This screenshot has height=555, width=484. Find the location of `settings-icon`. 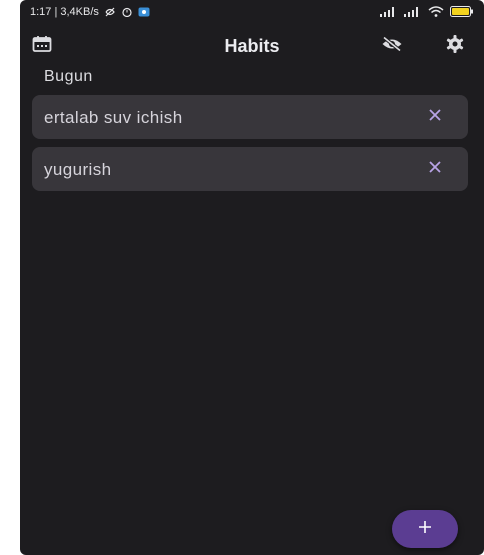

settings-icon is located at coordinates (455, 46).